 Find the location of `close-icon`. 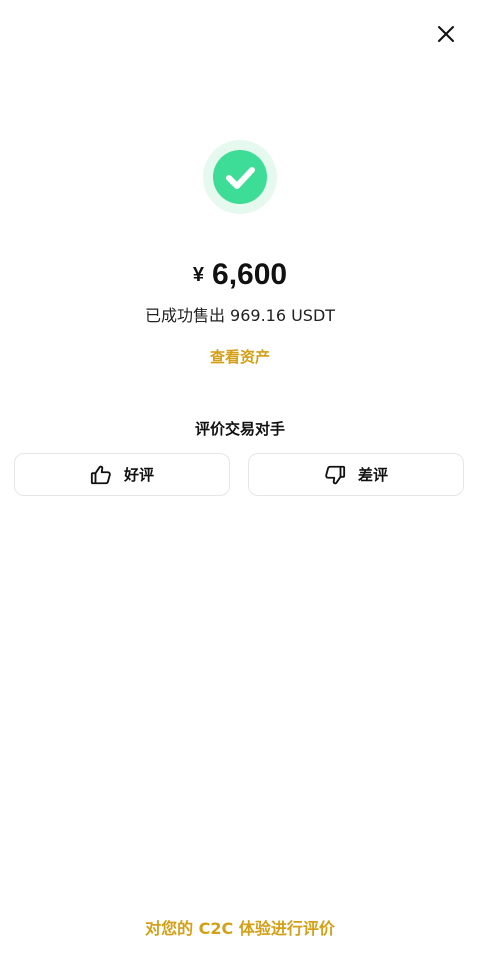

close-icon is located at coordinates (446, 34).